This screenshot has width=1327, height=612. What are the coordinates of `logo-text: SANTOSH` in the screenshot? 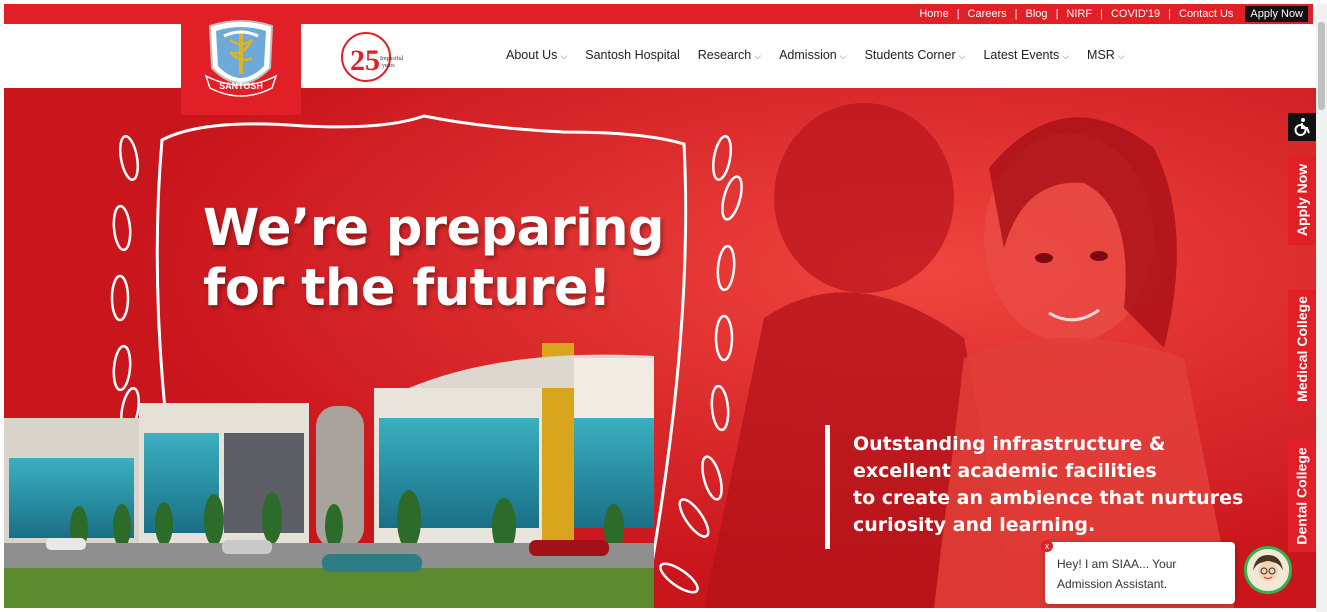 It's located at (241, 86).